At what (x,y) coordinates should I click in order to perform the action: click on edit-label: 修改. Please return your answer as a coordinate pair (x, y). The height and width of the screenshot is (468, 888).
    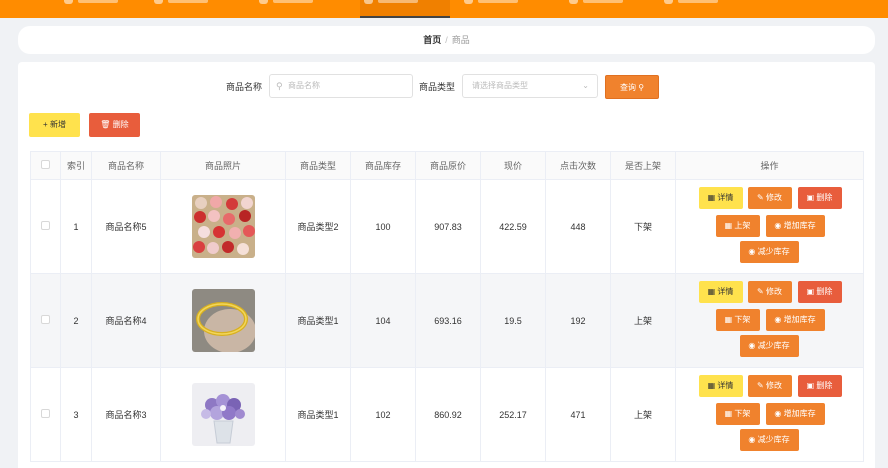
    Looking at the image, I should click on (773, 291).